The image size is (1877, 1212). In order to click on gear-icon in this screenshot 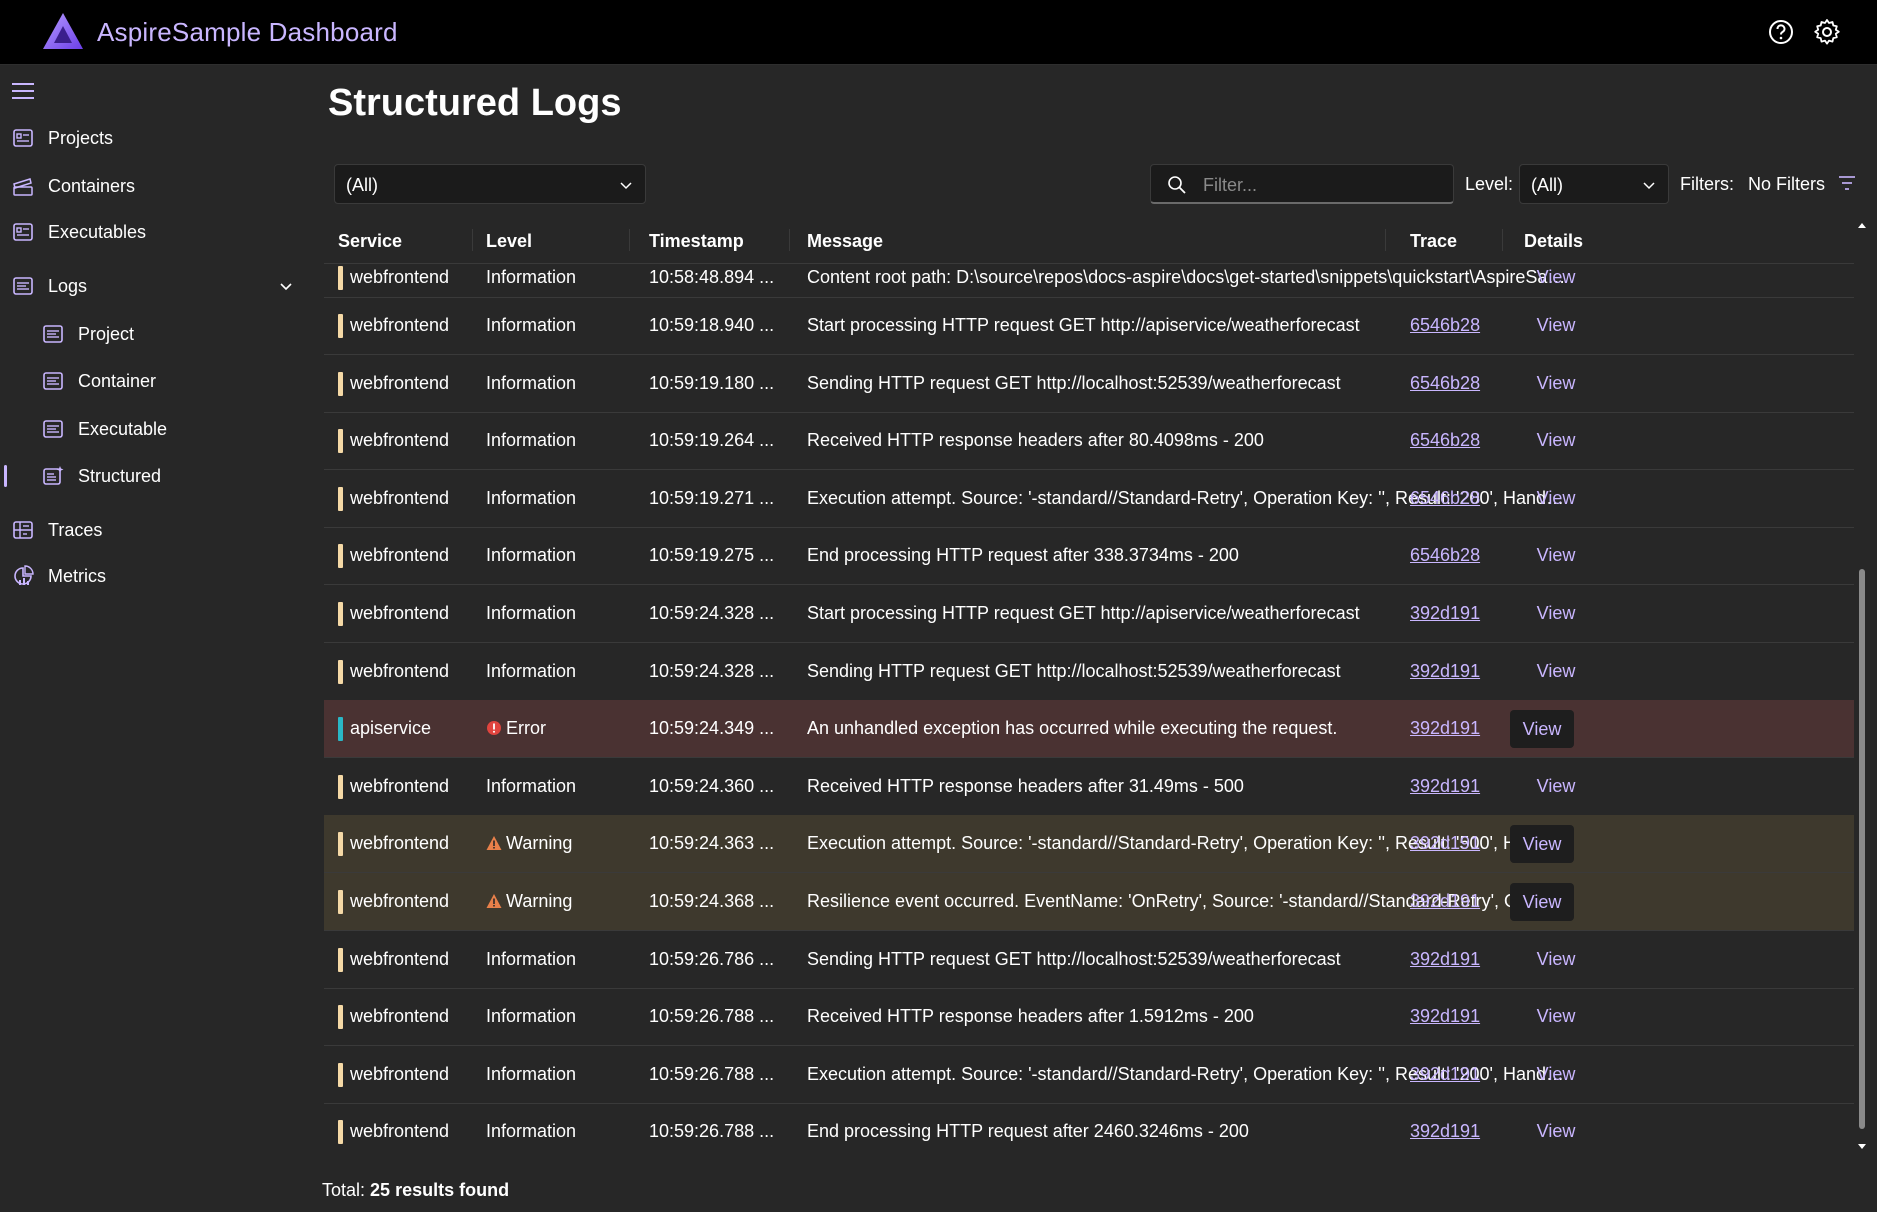, I will do `click(1827, 32)`.